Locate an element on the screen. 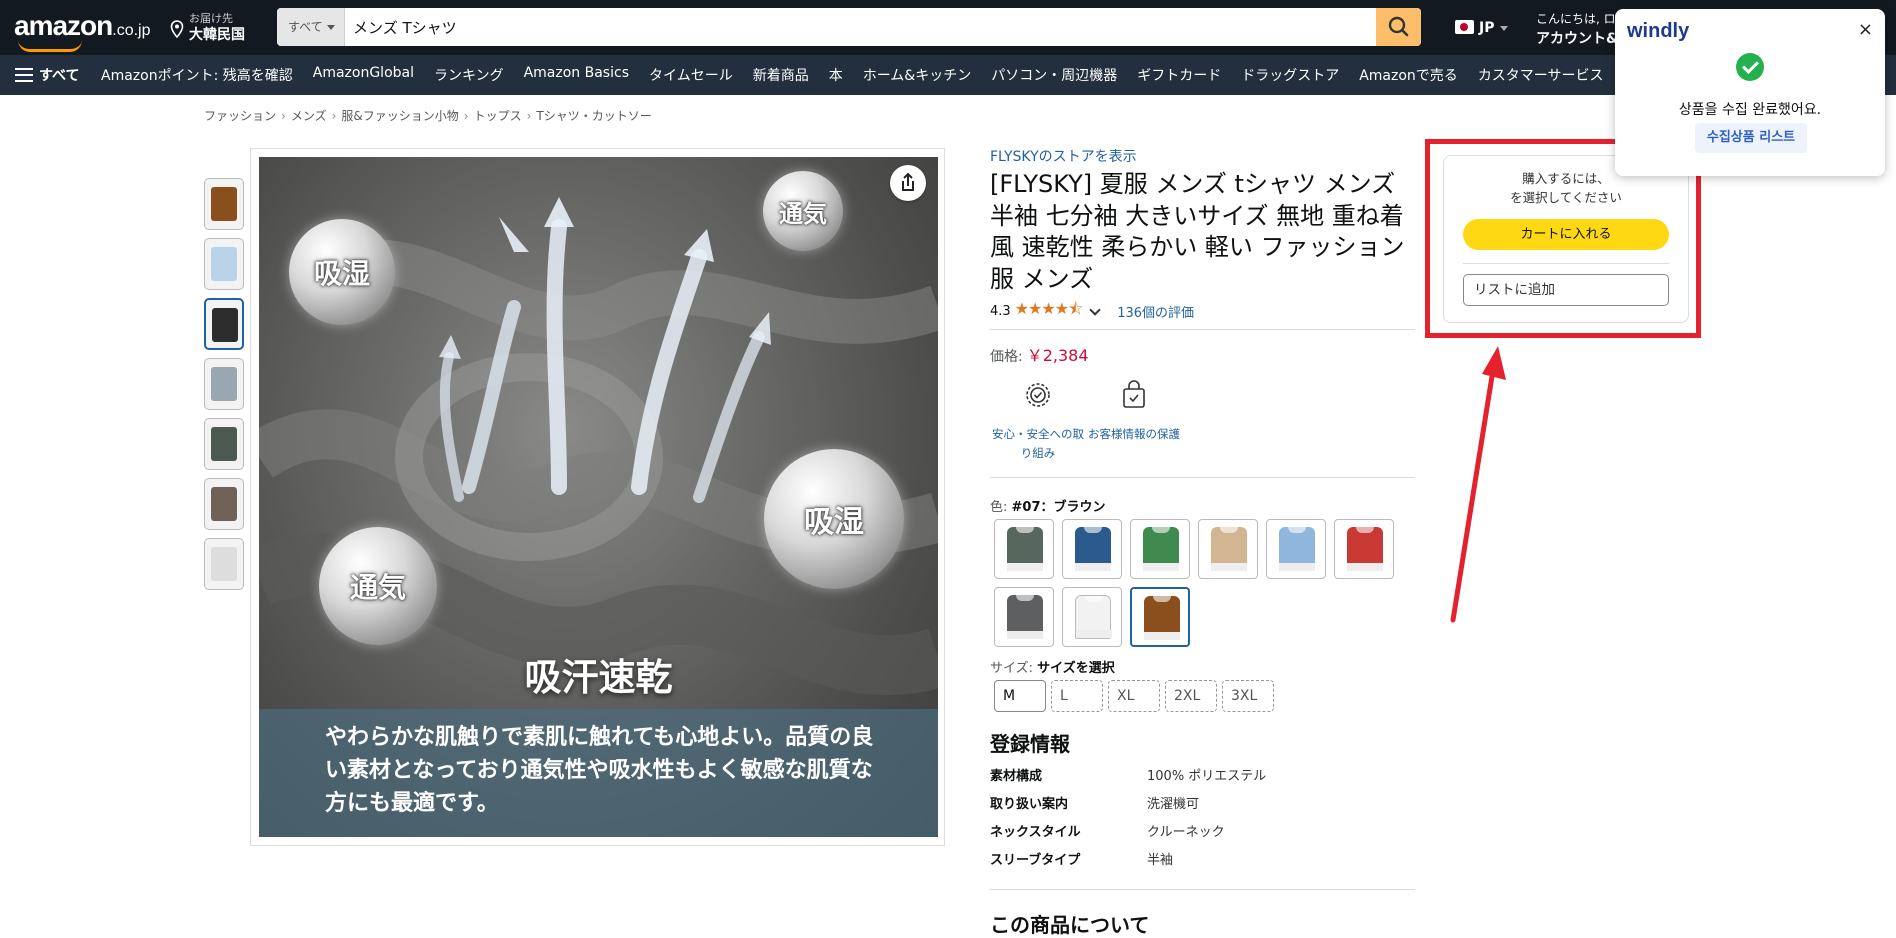  nav-link: 本 is located at coordinates (836, 75).